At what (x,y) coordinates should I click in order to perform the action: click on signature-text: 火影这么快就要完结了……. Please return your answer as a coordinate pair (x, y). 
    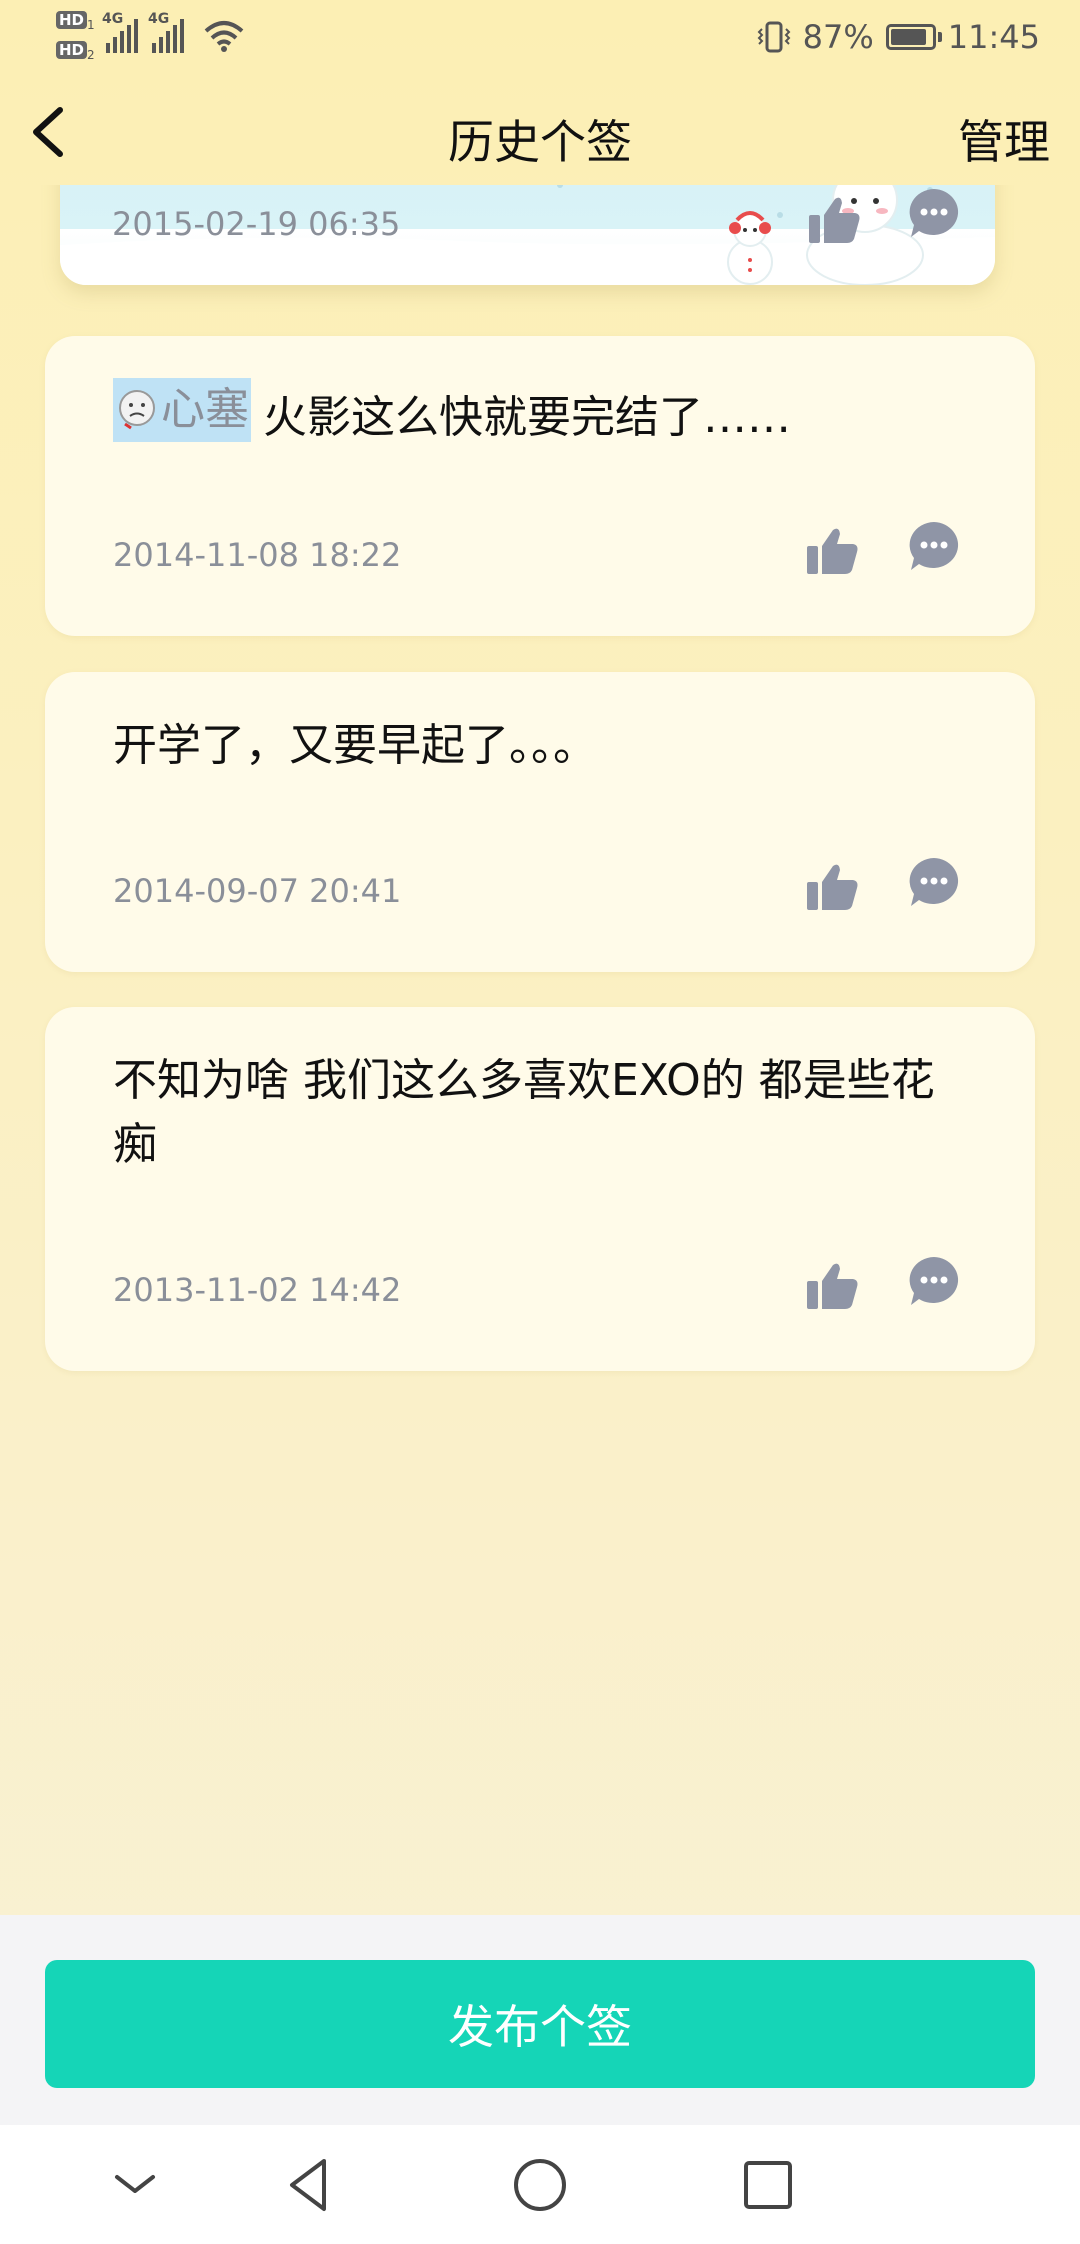
    Looking at the image, I should click on (527, 417).